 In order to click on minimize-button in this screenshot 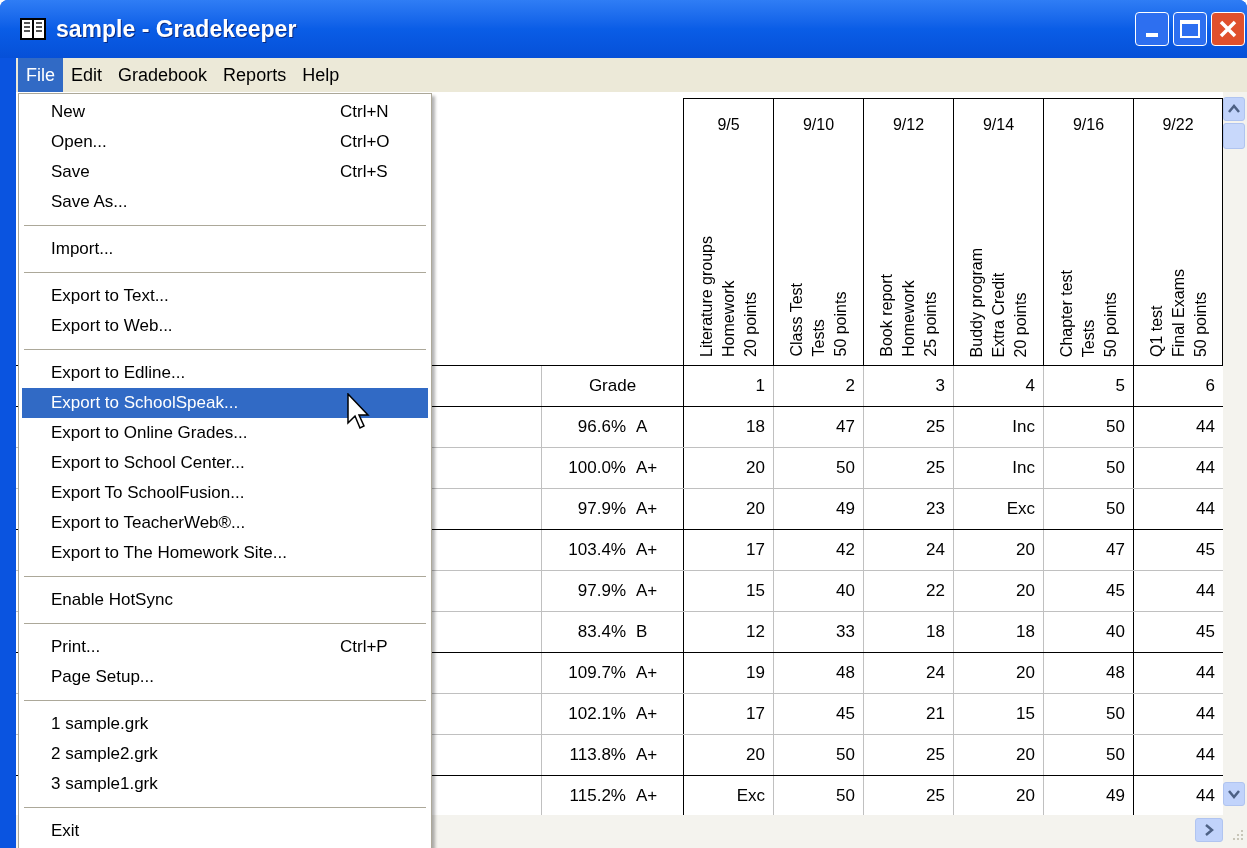, I will do `click(1152, 29)`.